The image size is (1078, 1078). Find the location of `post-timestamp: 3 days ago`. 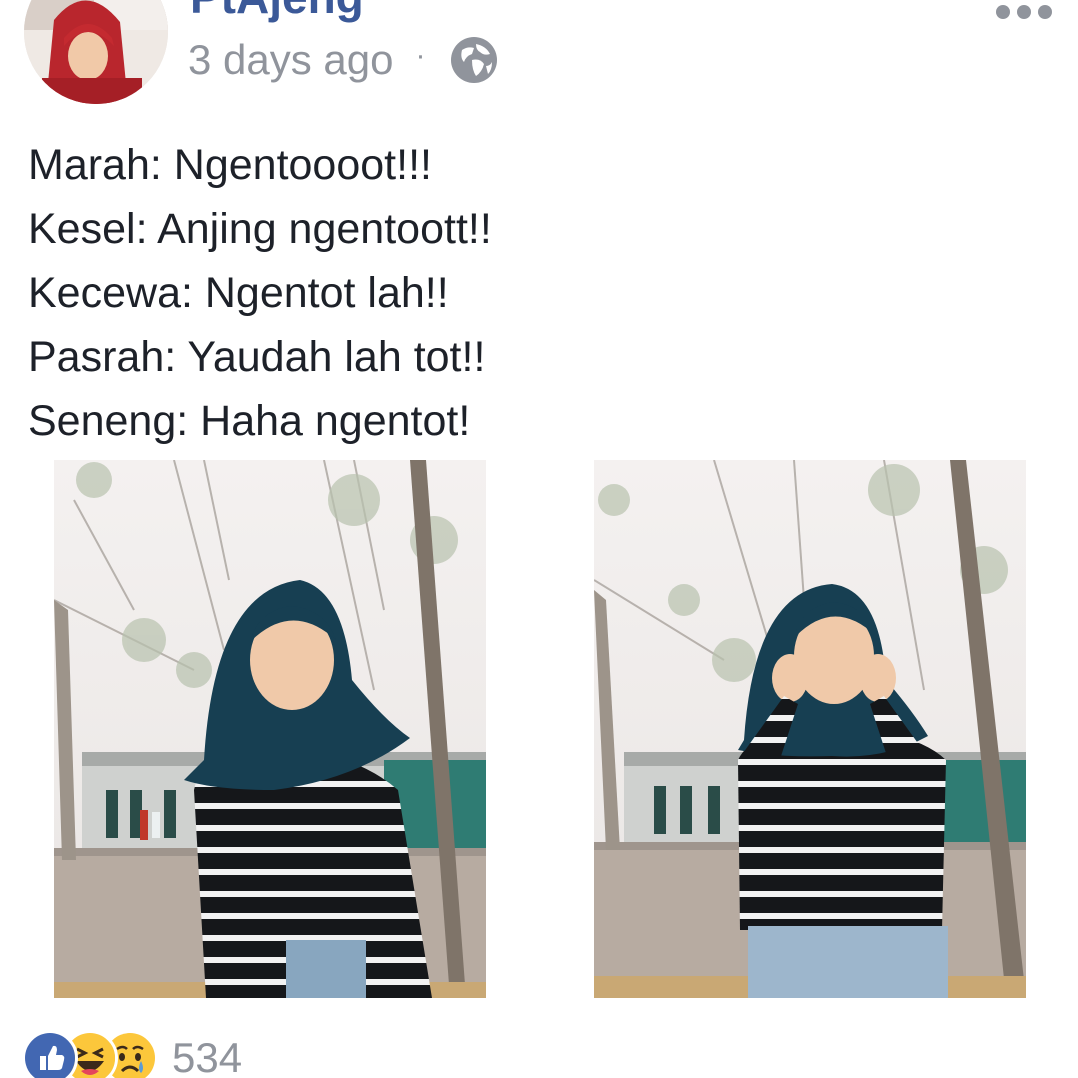

post-timestamp: 3 days ago is located at coordinates (291, 60).